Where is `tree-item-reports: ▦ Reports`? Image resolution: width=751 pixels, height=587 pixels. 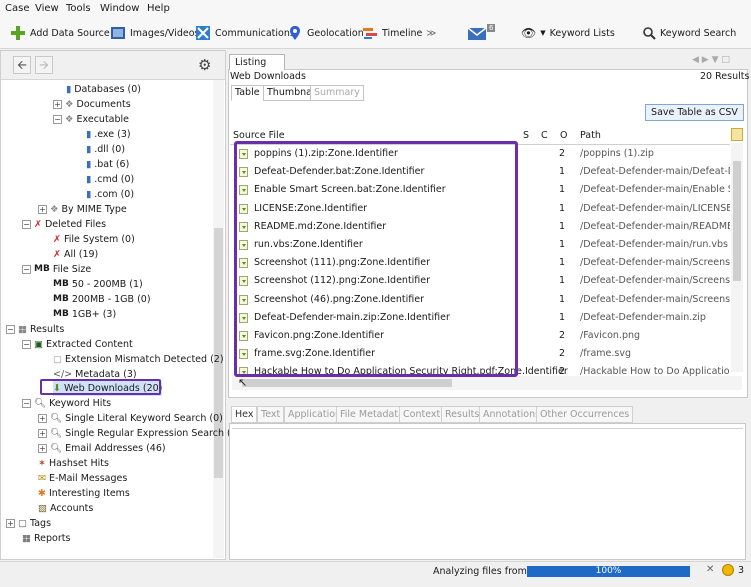
tree-item-reports: ▦ Reports is located at coordinates (46, 538).